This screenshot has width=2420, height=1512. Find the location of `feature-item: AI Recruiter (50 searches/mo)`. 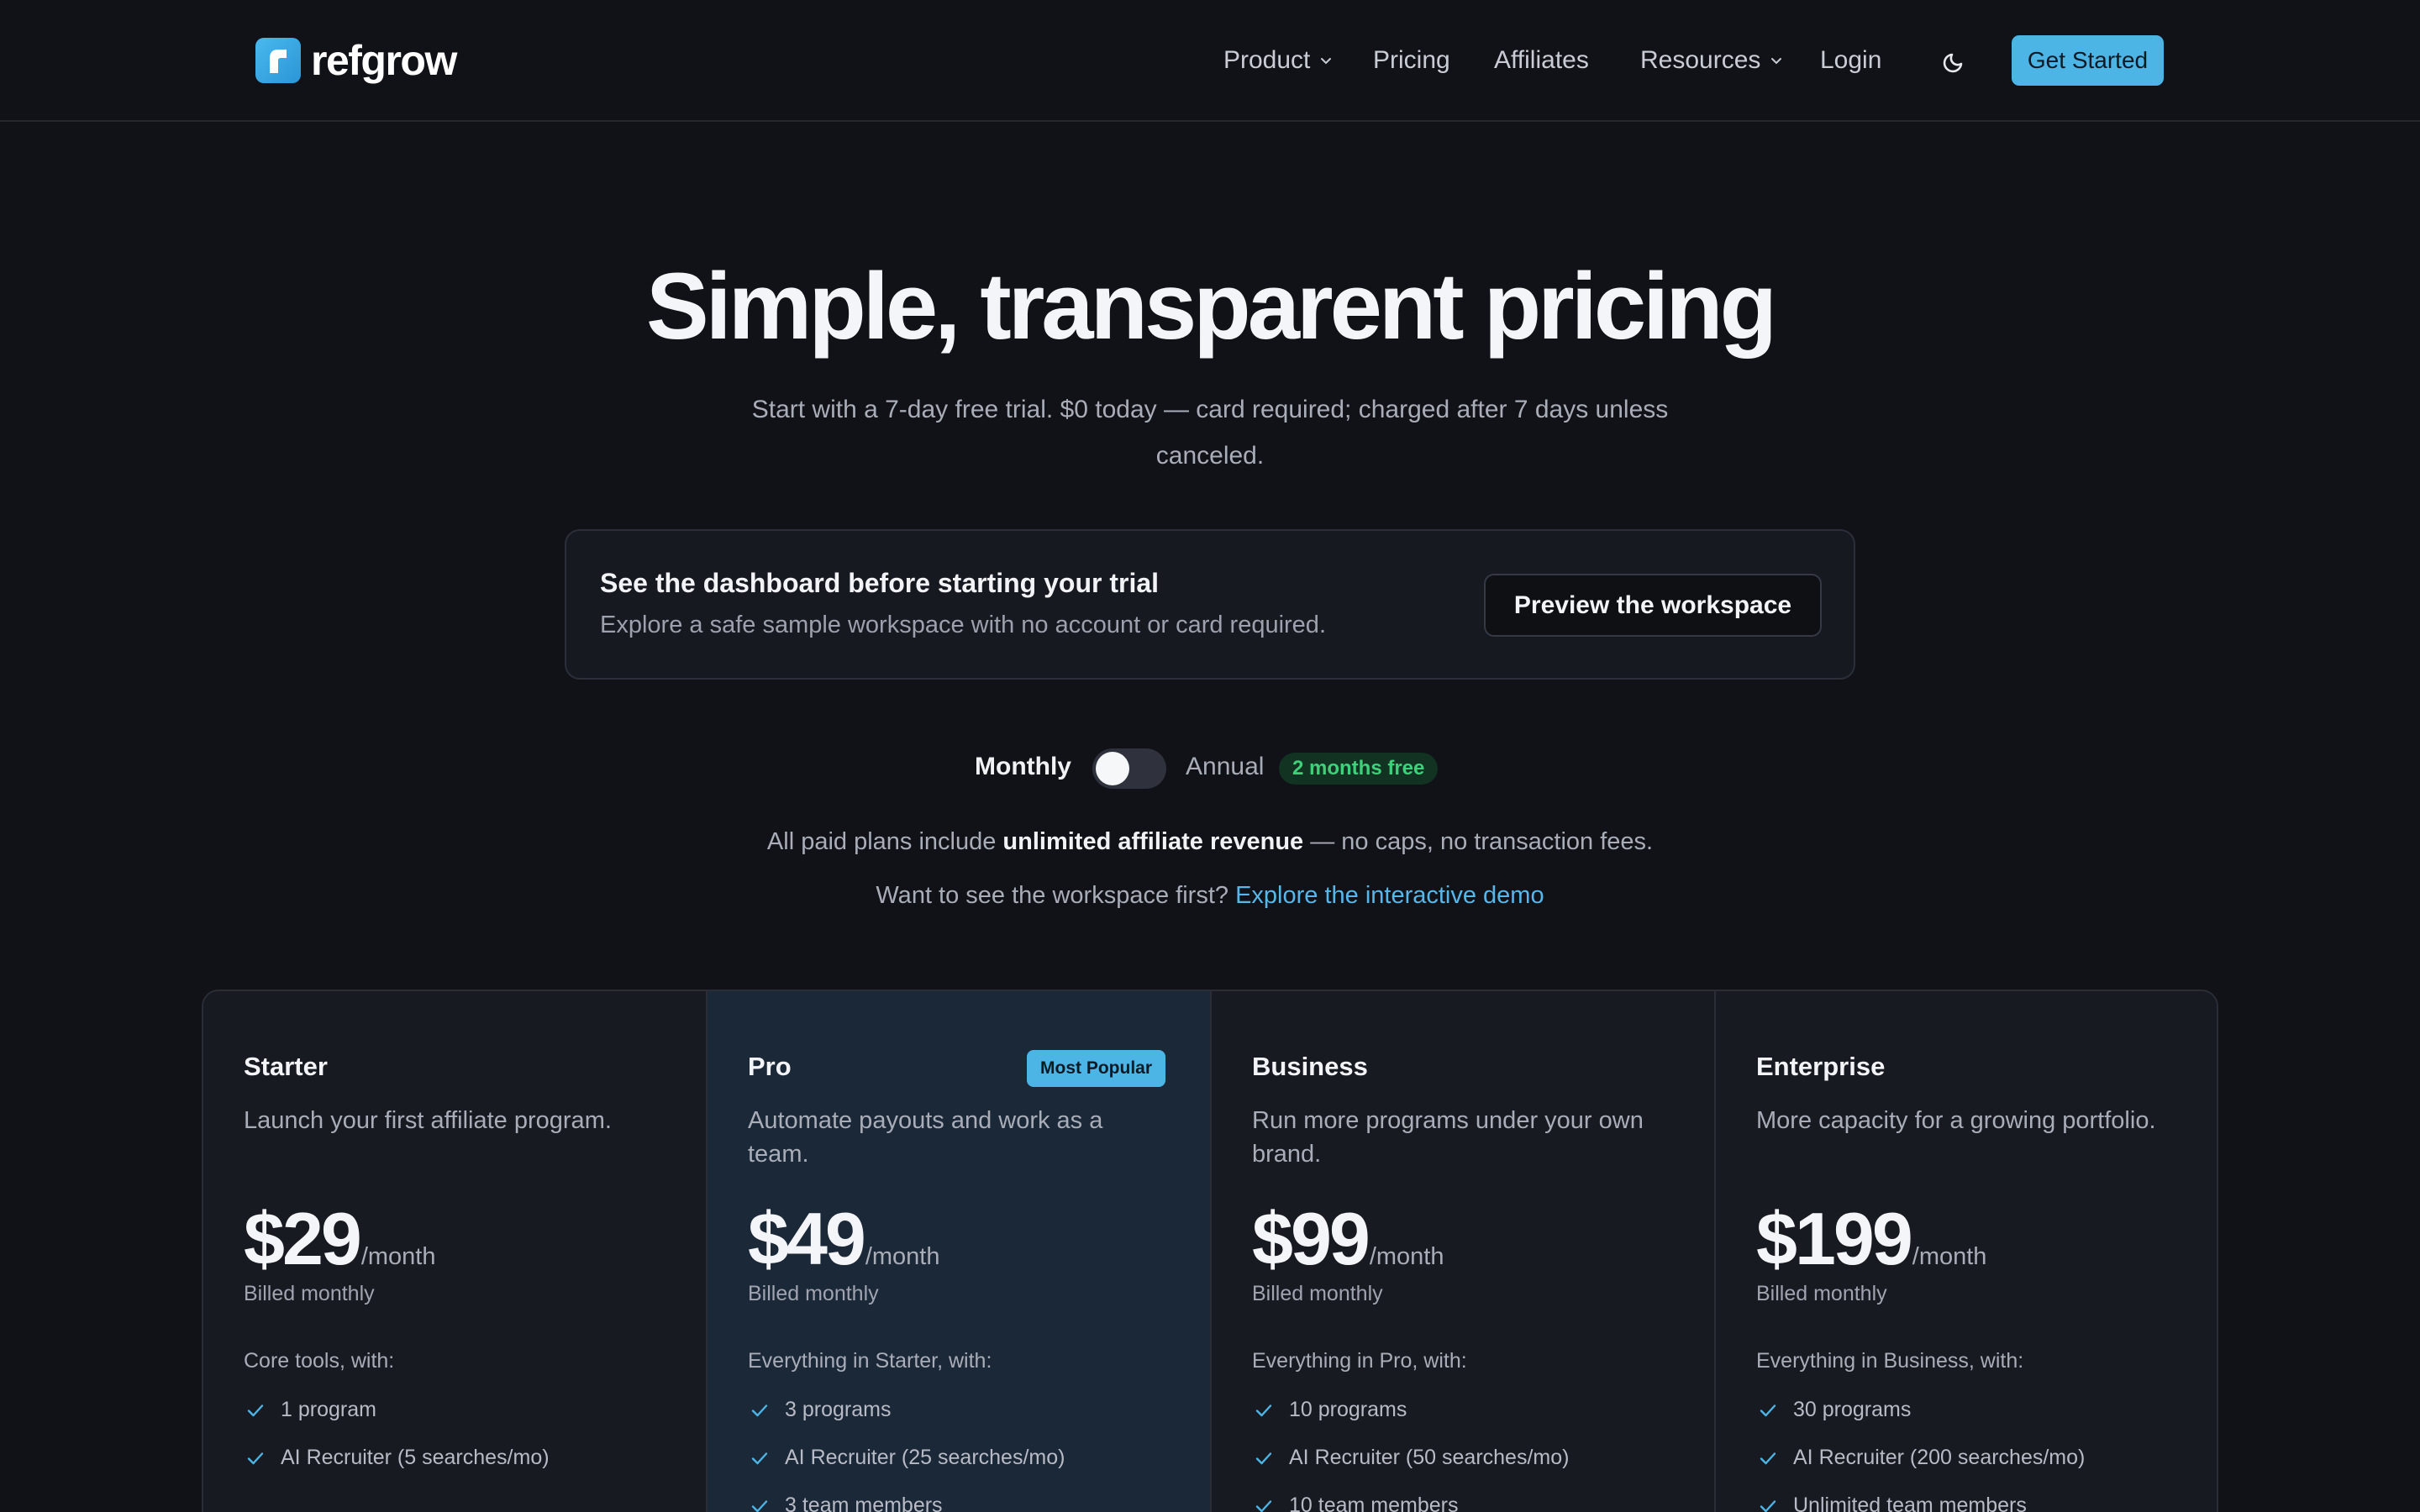

feature-item: AI Recruiter (50 searches/mo) is located at coordinates (1410, 1458).